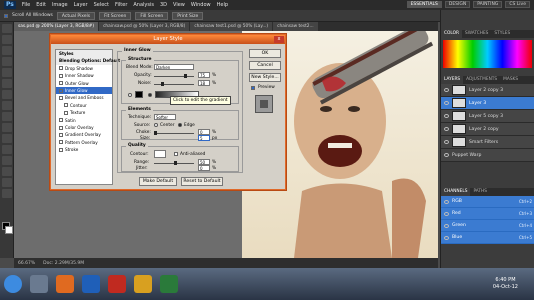 The height and width of the screenshot is (300, 534). Describe the element at coordinates (176, 154) in the screenshot. I see `antialiased-checkbox` at that location.